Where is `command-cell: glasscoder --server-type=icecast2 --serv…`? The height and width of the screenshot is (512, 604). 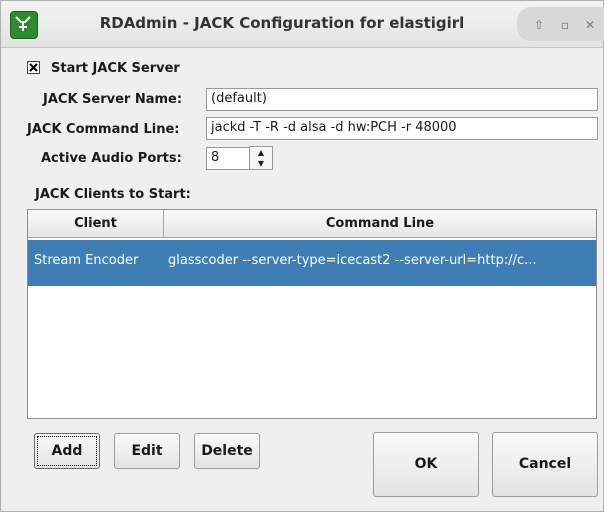 command-cell: glasscoder --server-type=icecast2 --serv… is located at coordinates (352, 260).